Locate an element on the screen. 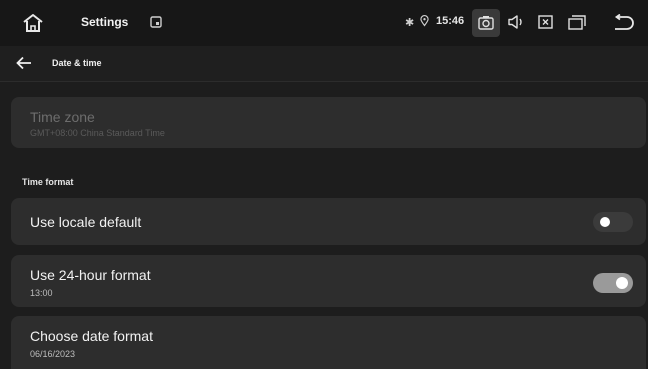 The width and height of the screenshot is (648, 369). setting-use-locale-default: Use locale default is located at coordinates (328, 221).